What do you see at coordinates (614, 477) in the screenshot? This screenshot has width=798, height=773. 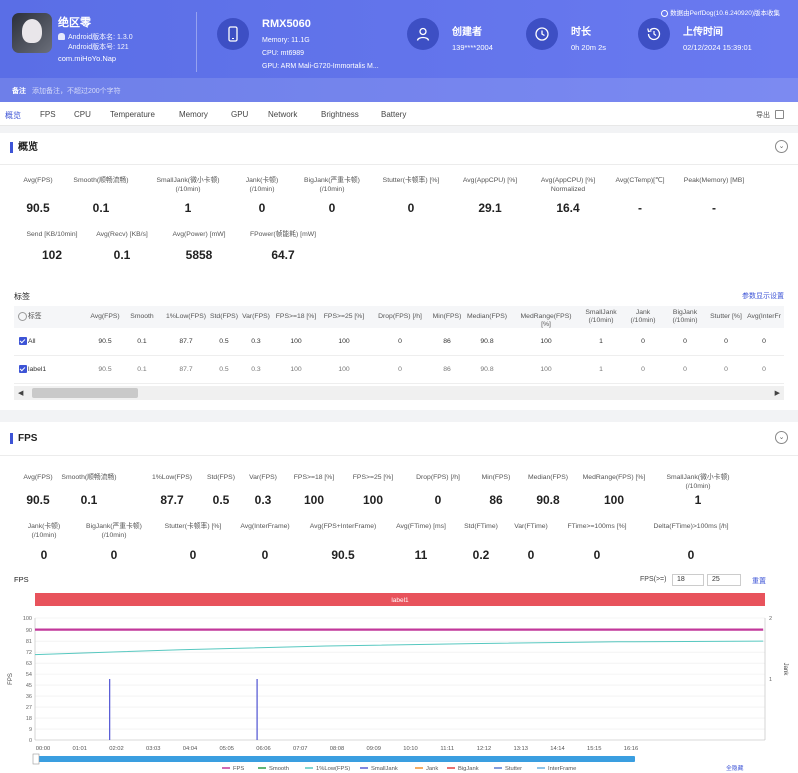 I see `metric-label: MedRange(FPS) [%]` at bounding box center [614, 477].